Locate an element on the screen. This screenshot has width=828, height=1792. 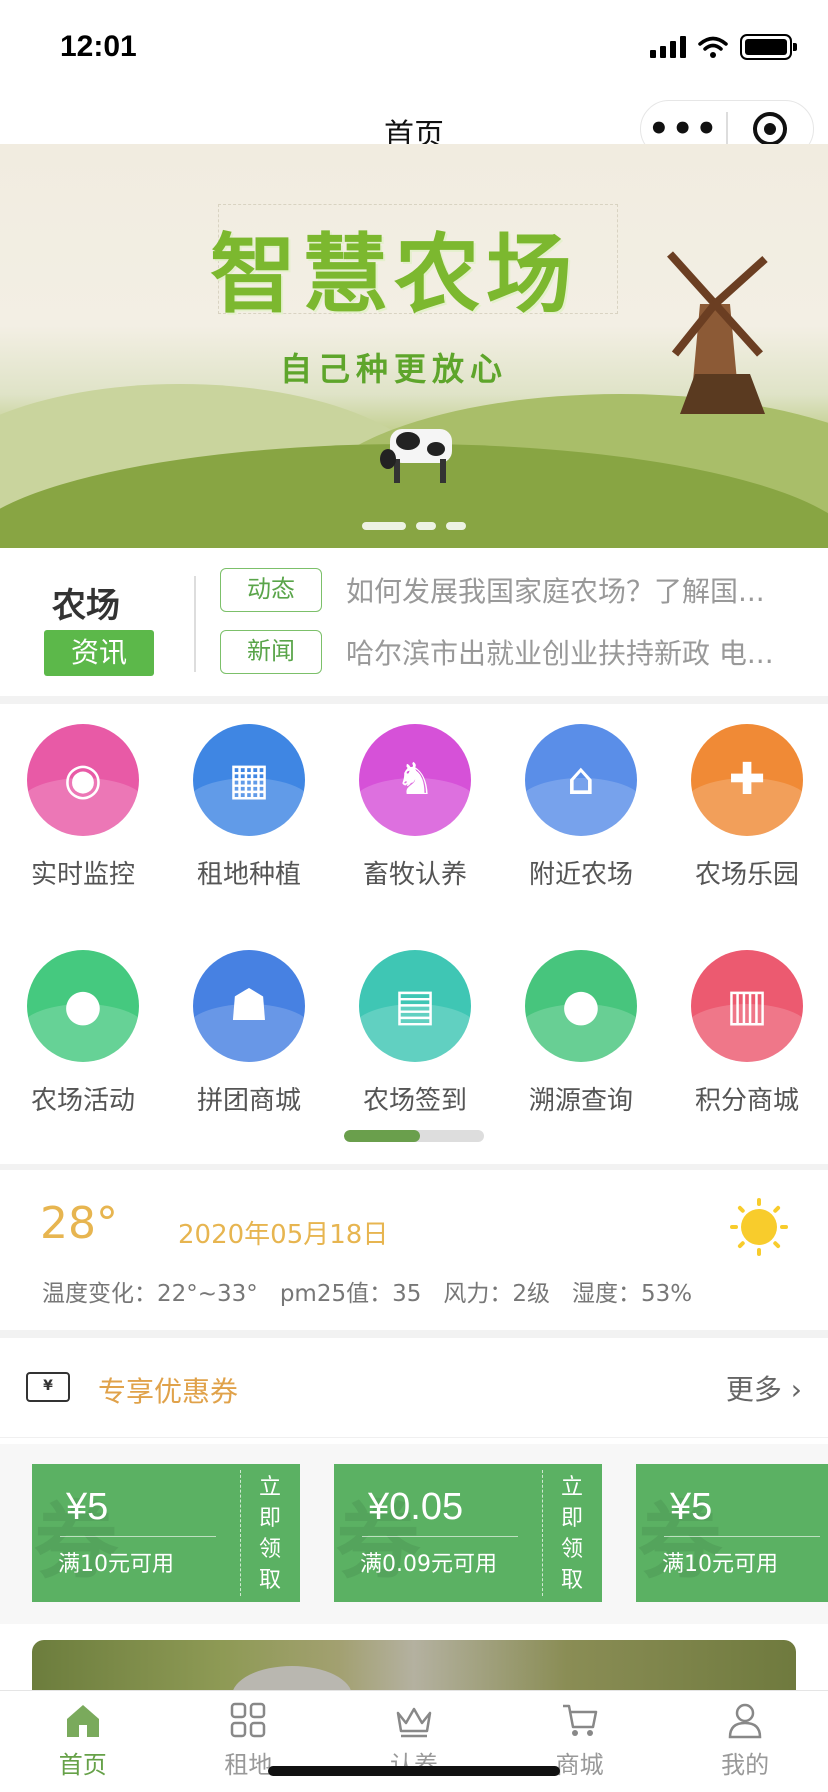
grid-page-indicator is located at coordinates (414, 1136).